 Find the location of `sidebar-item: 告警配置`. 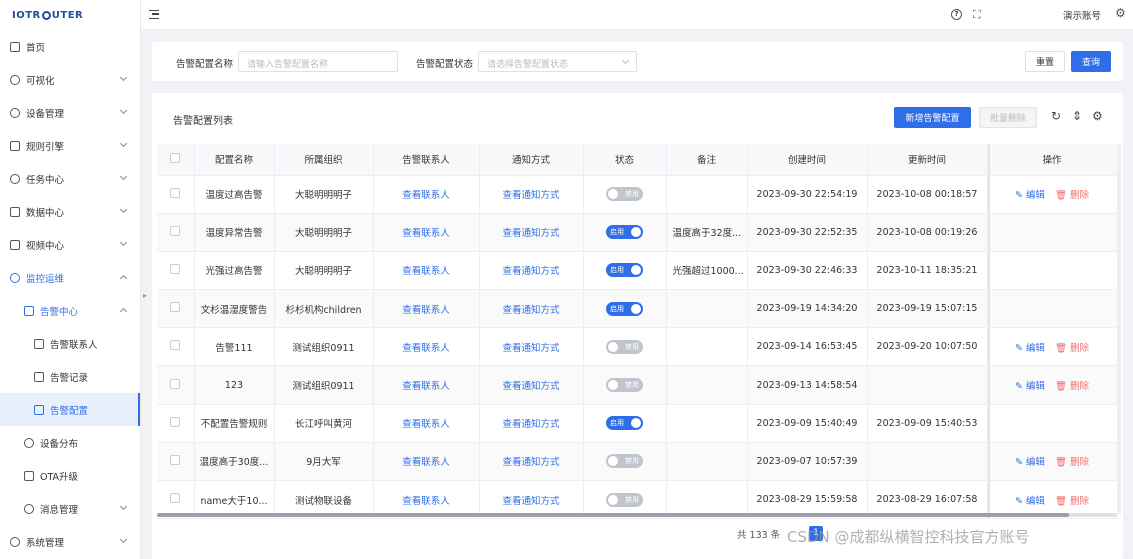

sidebar-item: 告警配置 is located at coordinates (70, 409).